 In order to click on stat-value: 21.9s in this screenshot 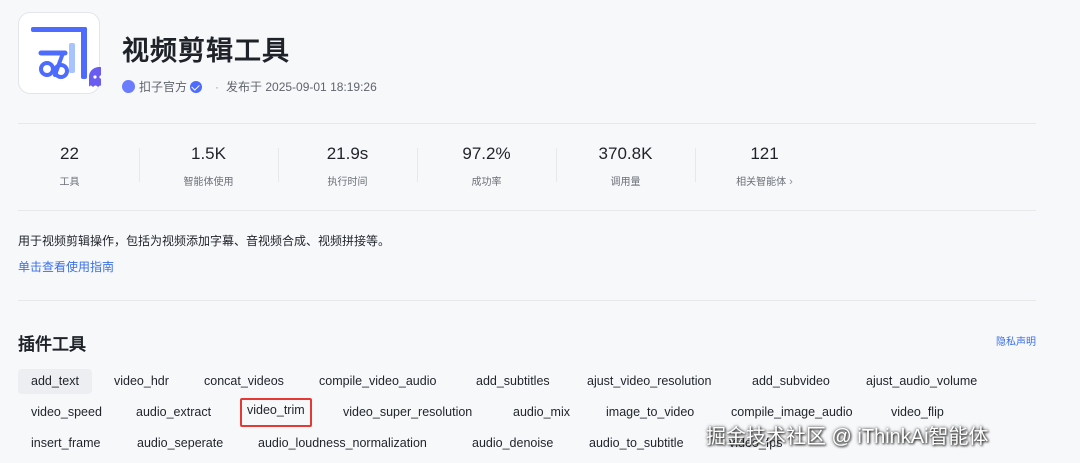, I will do `click(347, 153)`.